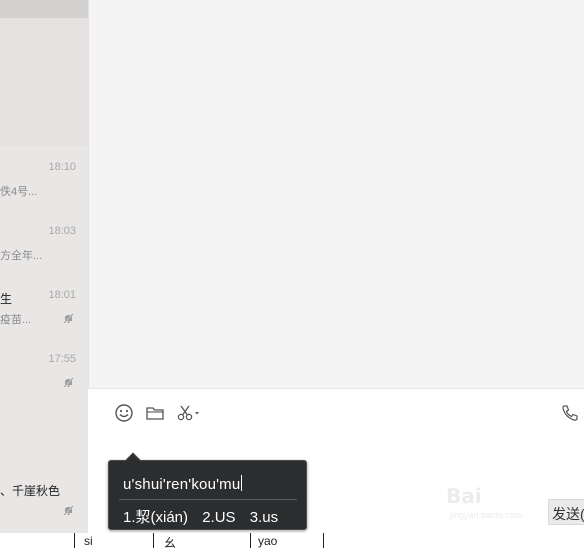 This screenshot has height=548, width=584. Describe the element at coordinates (264, 517) in the screenshot. I see `ime-candidate: 3.us` at that location.